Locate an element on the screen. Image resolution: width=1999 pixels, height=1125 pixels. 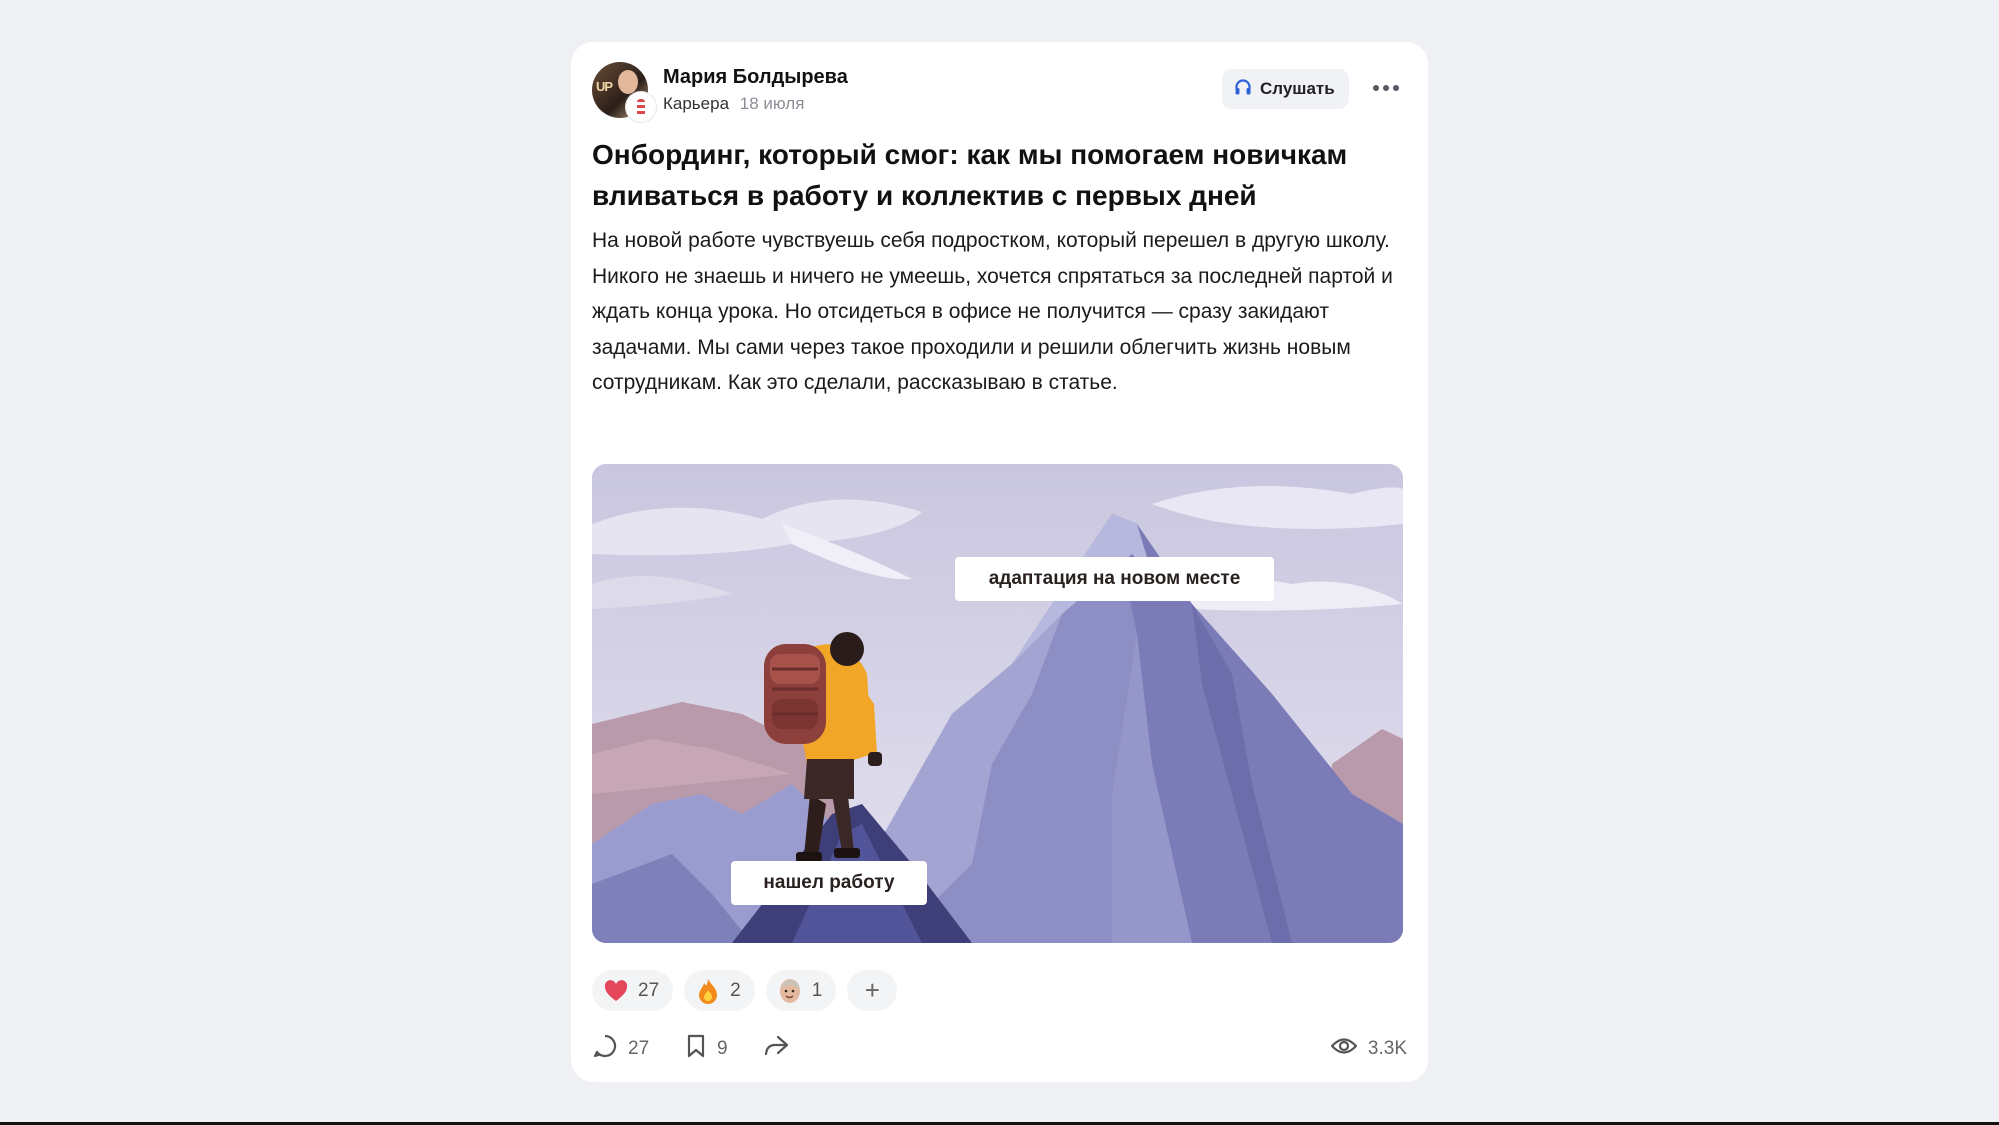
image-label-found-job: нашел работу is located at coordinates (829, 883).